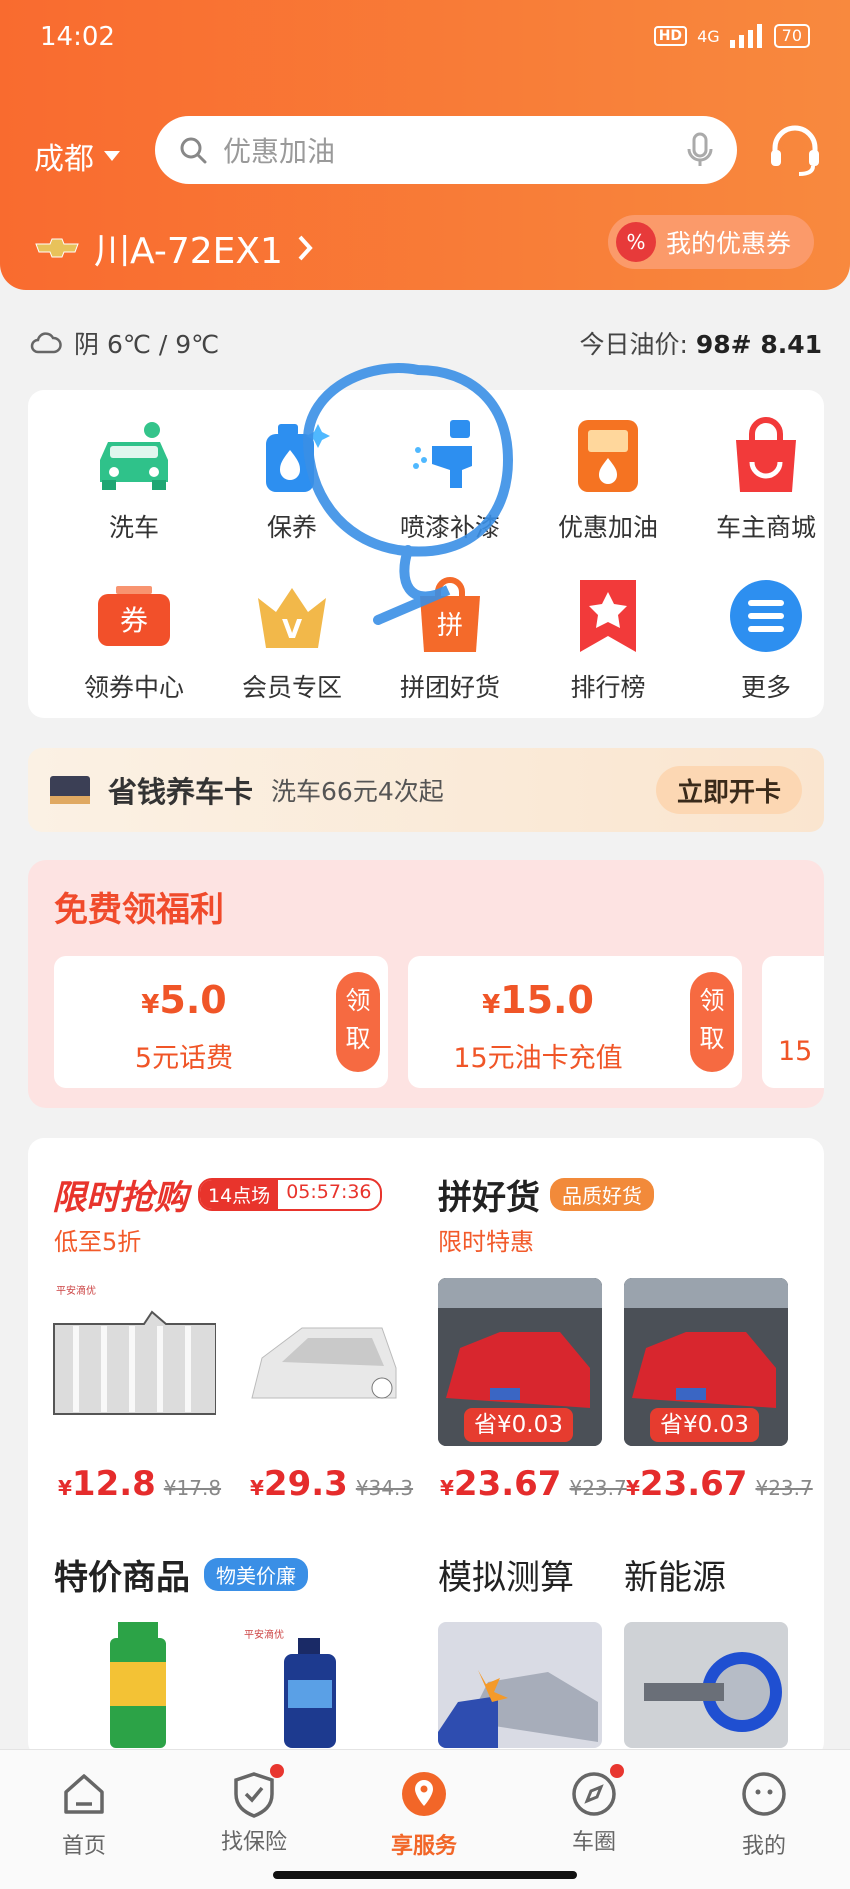 The width and height of the screenshot is (850, 1889). Describe the element at coordinates (636, 242) in the screenshot. I see `coupon-icon: %` at that location.